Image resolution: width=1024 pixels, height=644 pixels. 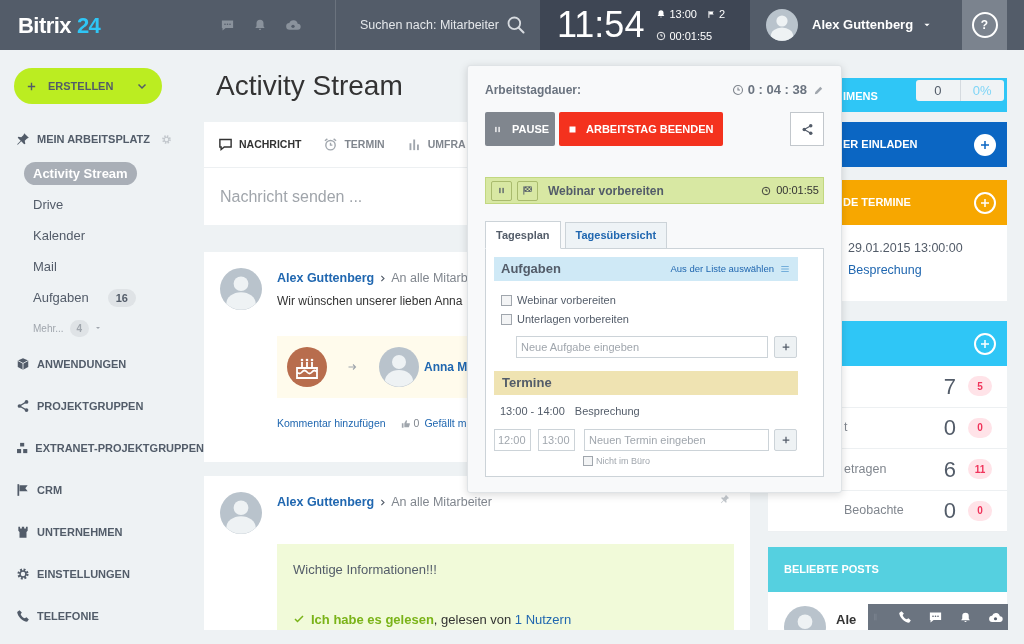 I want to click on task-timer: 00:01:55, so click(x=797, y=191).